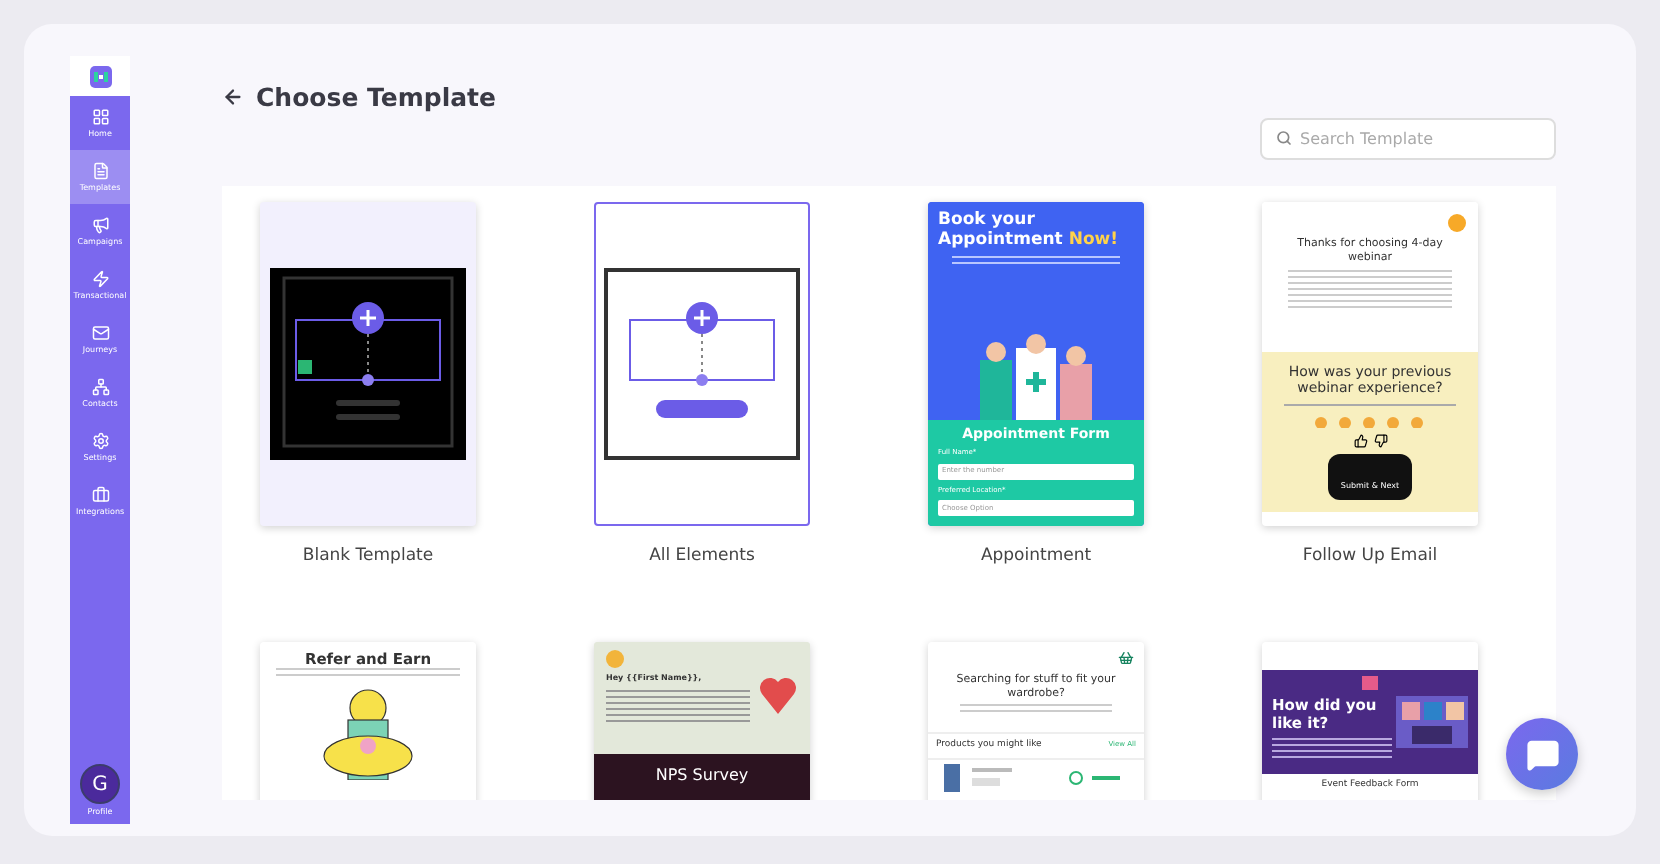 Image resolution: width=1660 pixels, height=864 pixels. Describe the element at coordinates (1036, 556) in the screenshot. I see `template-name: Appointment` at that location.